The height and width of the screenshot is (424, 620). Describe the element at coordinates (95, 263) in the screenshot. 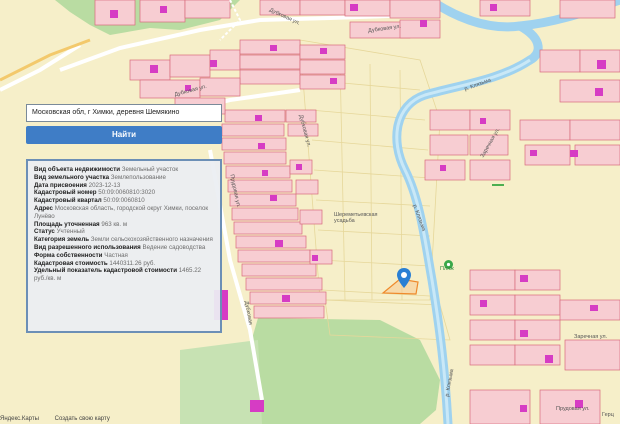

I see `info-row-cadastral-value: Кадастровая стоимость 1440311.26 руб.` at that location.